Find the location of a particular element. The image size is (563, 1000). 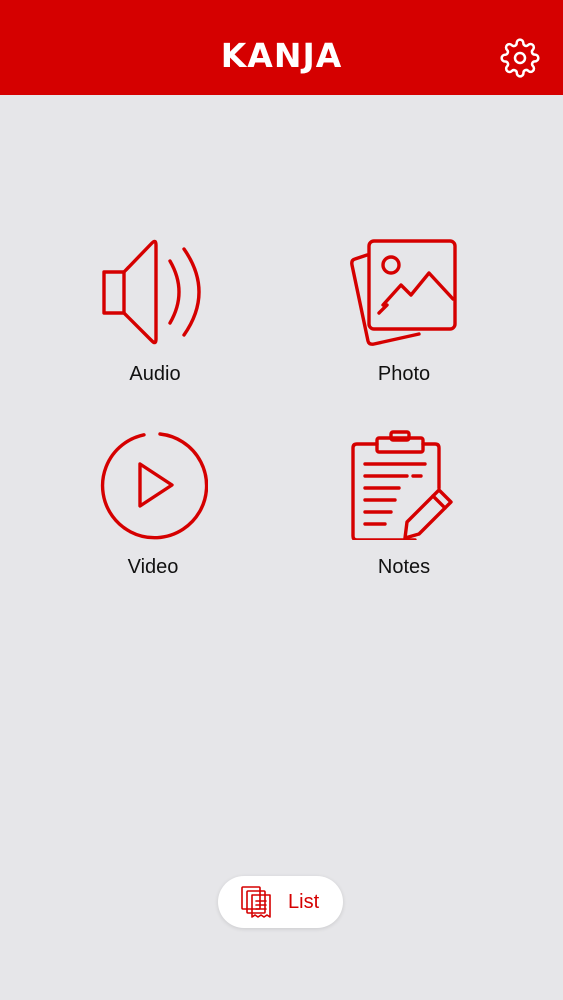

gear-icon is located at coordinates (520, 58).